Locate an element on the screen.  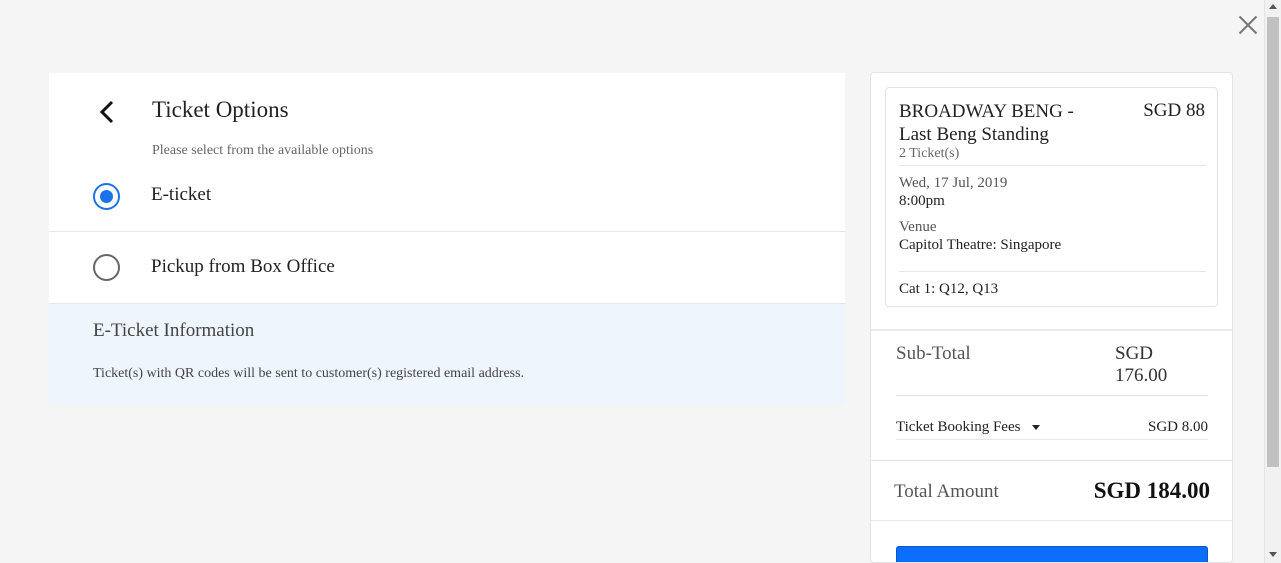
venue-label: Venue is located at coordinates (918, 227).